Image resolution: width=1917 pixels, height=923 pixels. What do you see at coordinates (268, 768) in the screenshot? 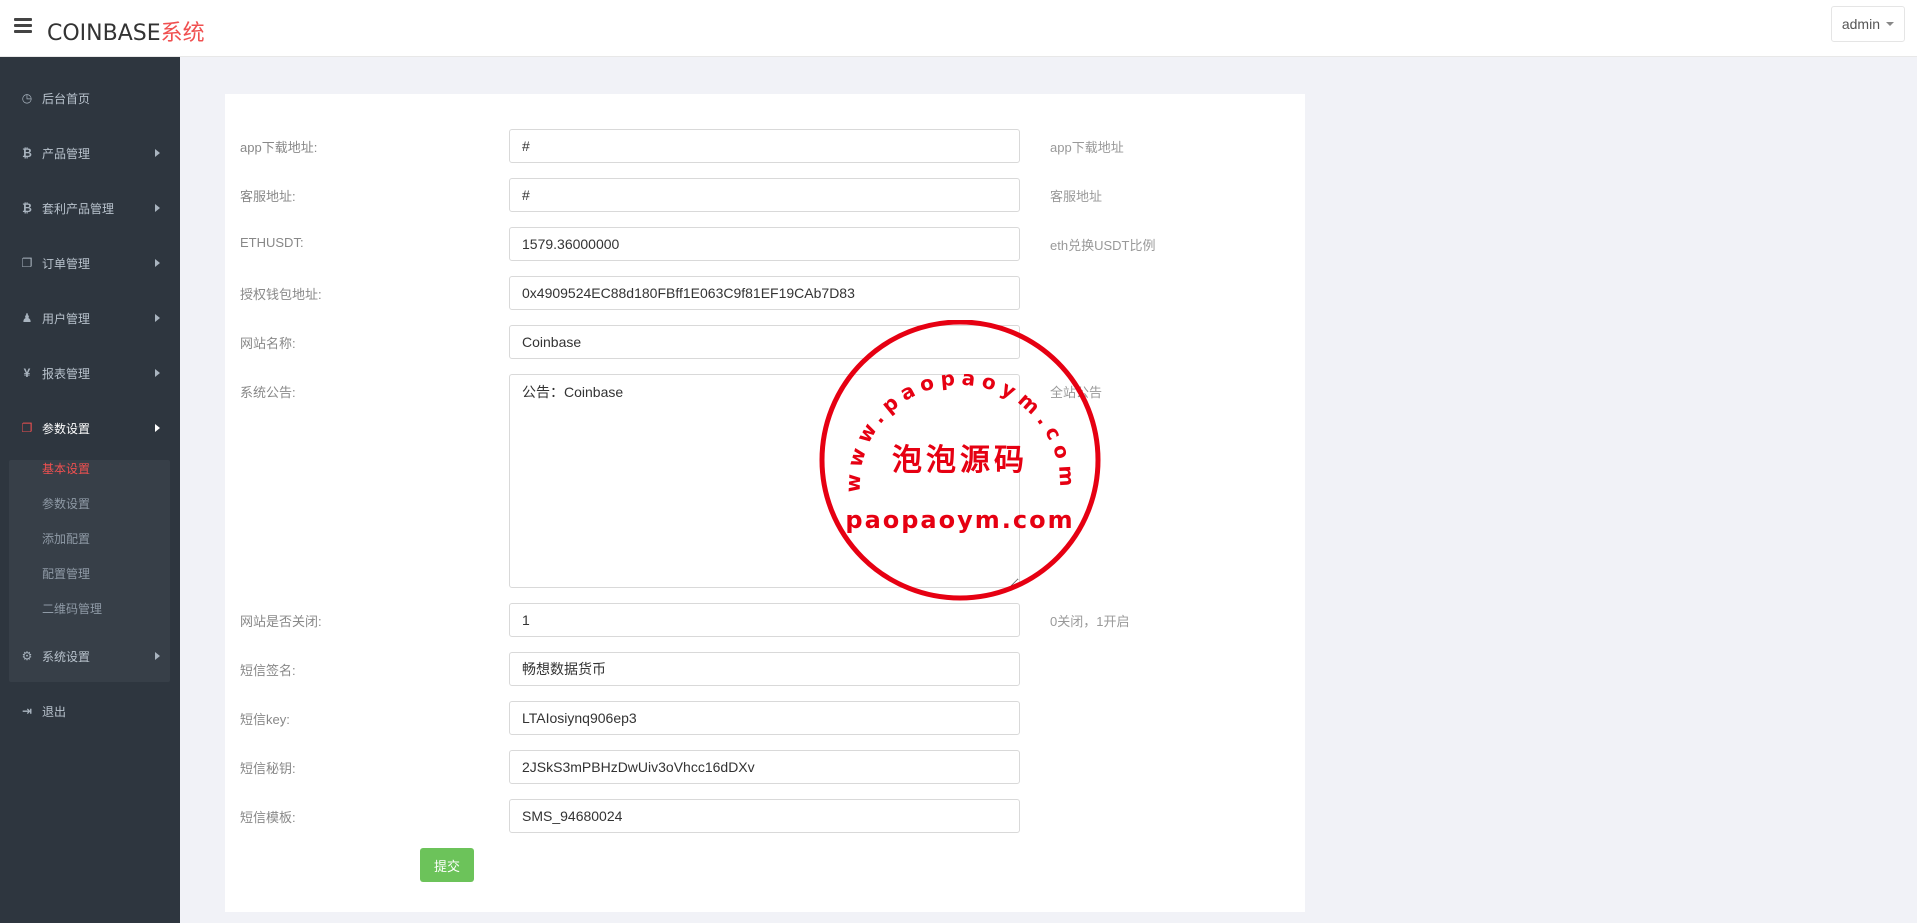
I see `label-sms-secret: 短信秘钥:` at bounding box center [268, 768].